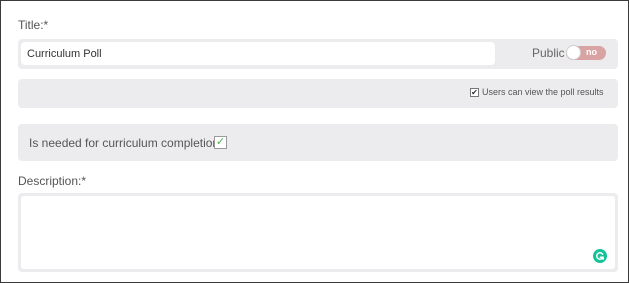  Describe the element at coordinates (318, 93) in the screenshot. I see `results-visibility-row: ✔ Users can view the poll results` at that location.